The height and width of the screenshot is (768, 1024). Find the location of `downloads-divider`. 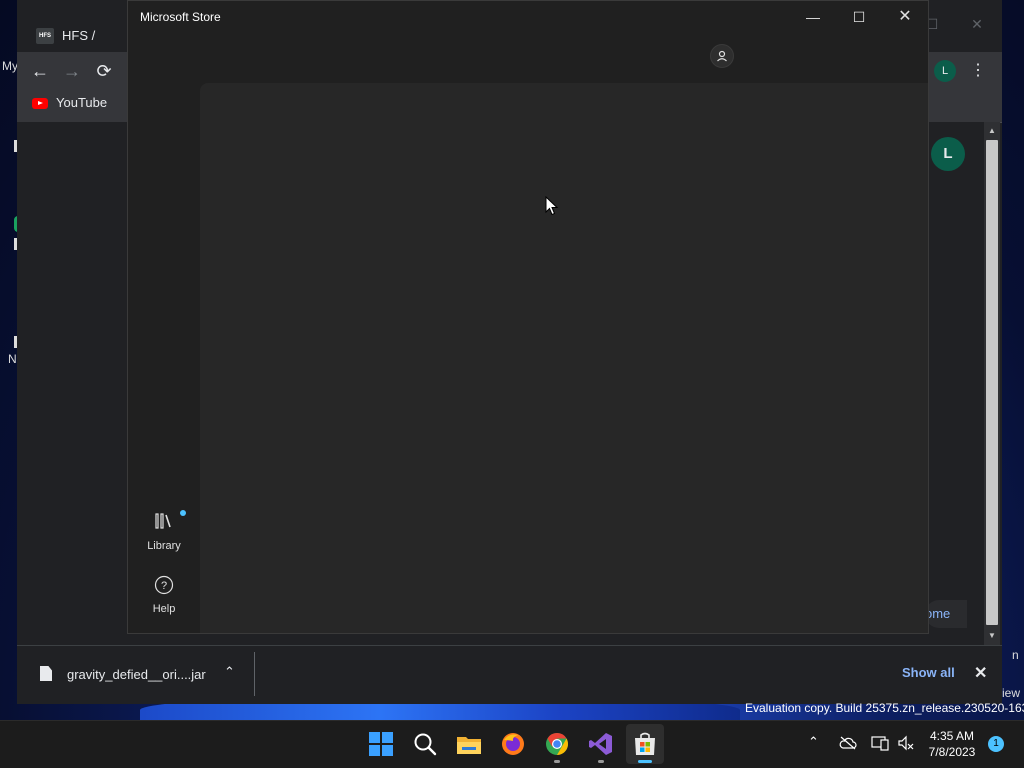

downloads-divider is located at coordinates (254, 674).